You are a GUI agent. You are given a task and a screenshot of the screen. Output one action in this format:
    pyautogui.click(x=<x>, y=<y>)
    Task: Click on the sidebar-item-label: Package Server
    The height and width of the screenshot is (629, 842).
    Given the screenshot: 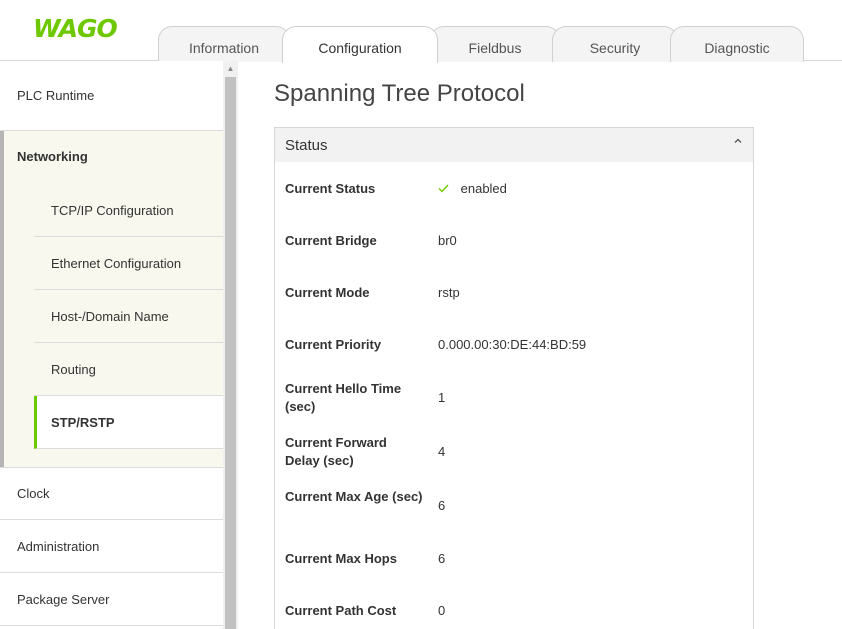 What is the action you would take?
    pyautogui.click(x=63, y=599)
    